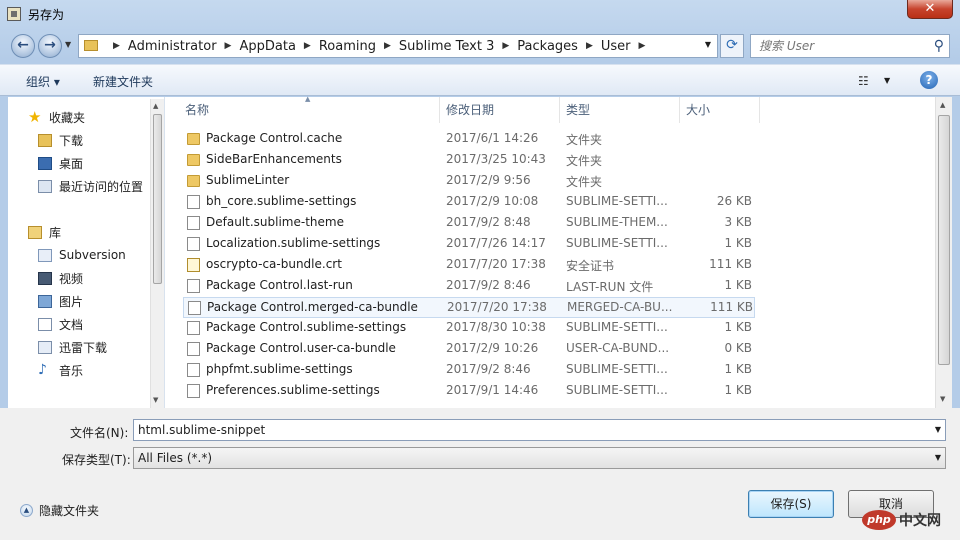  I want to click on sidebar-item-subversion: Subversion, so click(82, 255).